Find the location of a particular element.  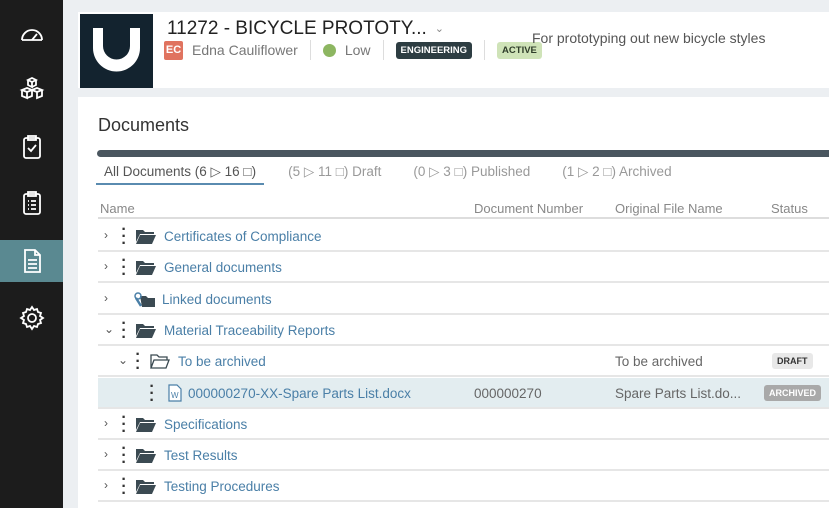

row-name-link: Specifications is located at coordinates (205, 424).